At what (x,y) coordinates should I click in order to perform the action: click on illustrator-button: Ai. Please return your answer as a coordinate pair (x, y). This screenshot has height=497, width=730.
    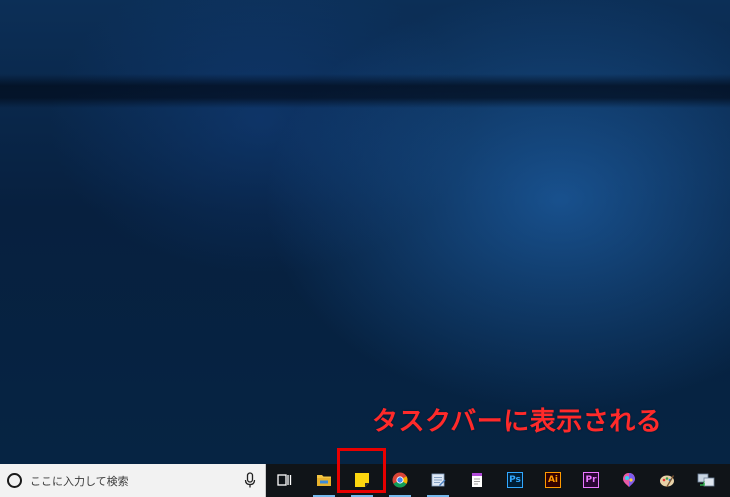
    Looking at the image, I should click on (553, 480).